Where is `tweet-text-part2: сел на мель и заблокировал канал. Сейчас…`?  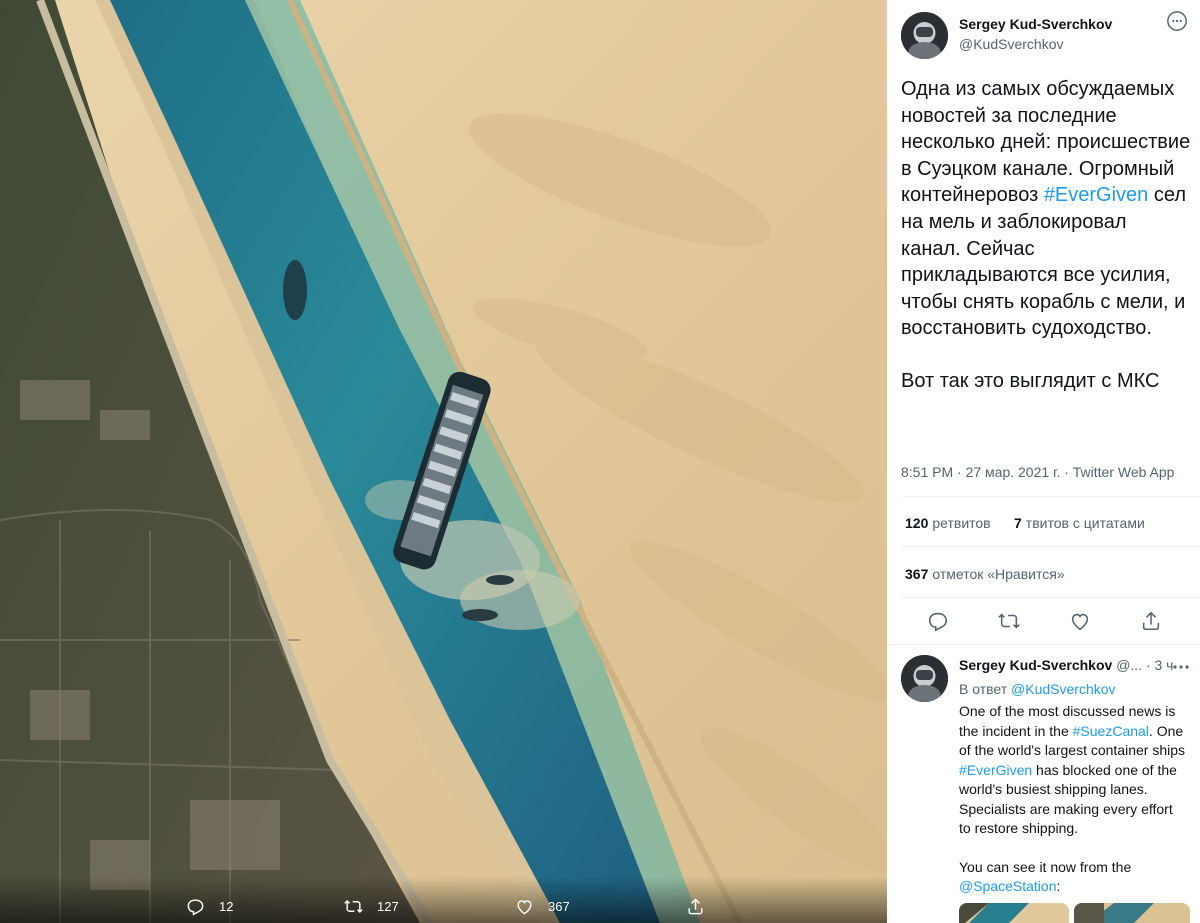
tweet-text-part2: сел на мель и заблокировал канал. Сейчас… is located at coordinates (1043, 262).